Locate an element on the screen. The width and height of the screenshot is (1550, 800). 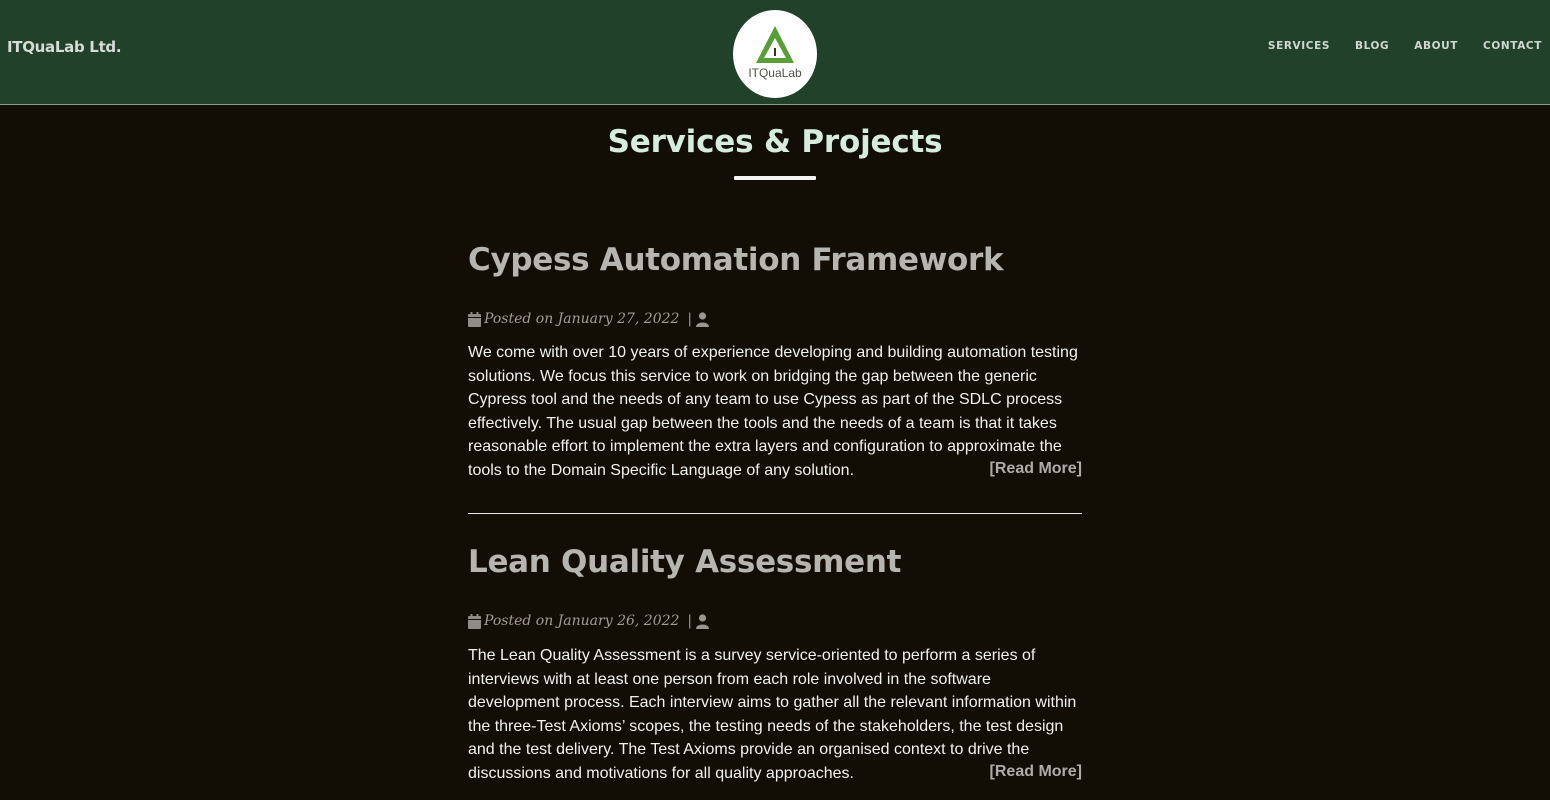
nav-link-services: SERVICES is located at coordinates (1299, 46).